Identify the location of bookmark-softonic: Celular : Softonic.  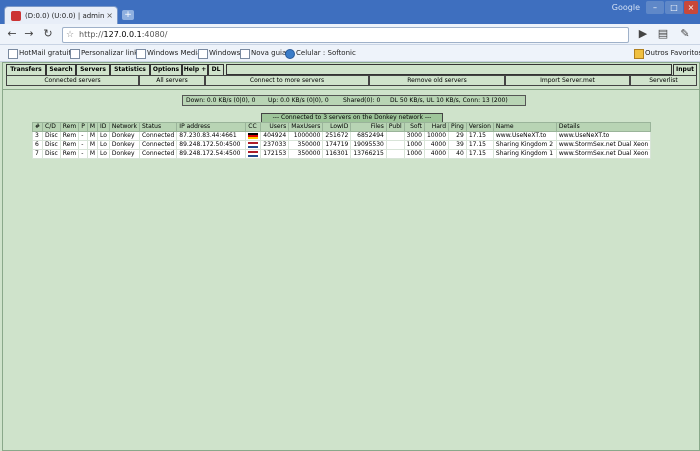
(320, 53).